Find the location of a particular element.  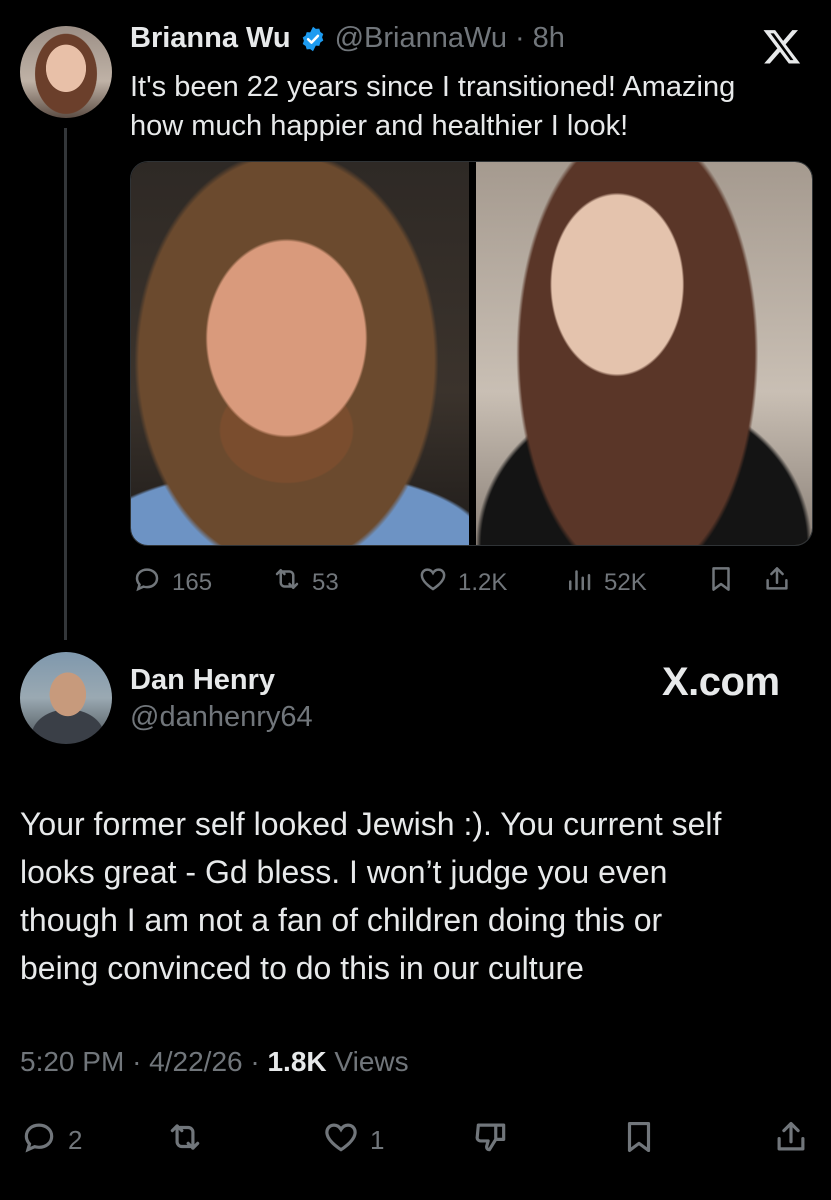

author-handle: @BriannaWu is located at coordinates (421, 38).